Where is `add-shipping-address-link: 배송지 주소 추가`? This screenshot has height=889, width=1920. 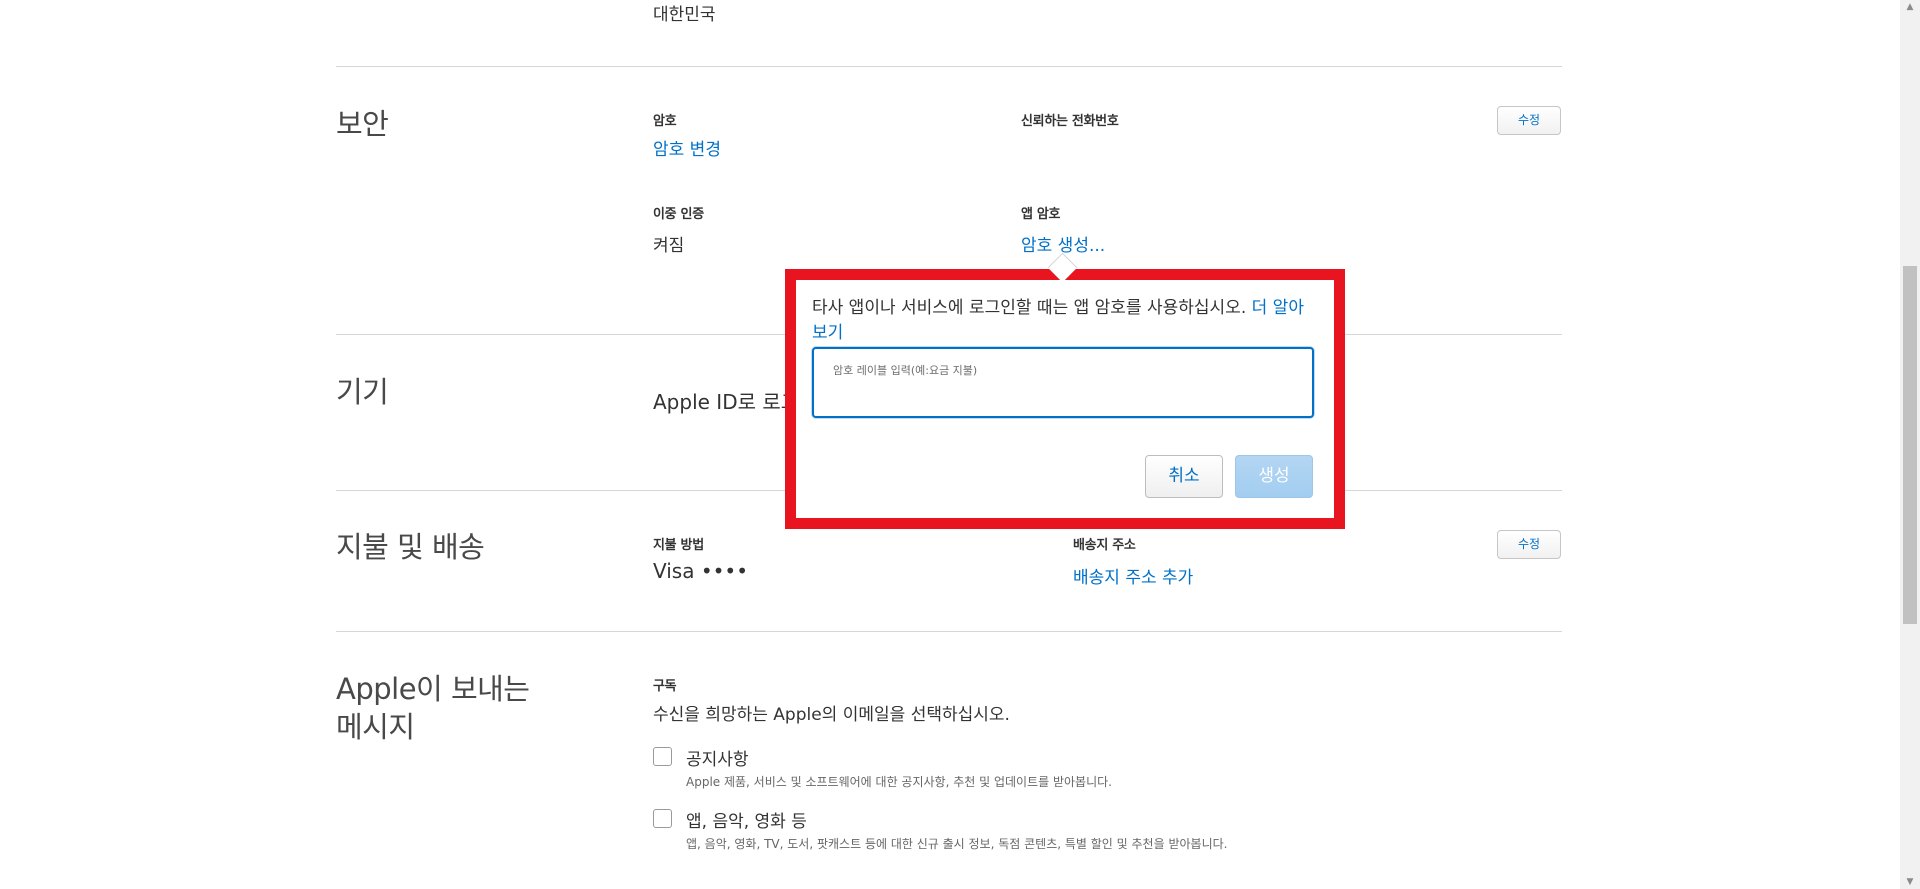
add-shipping-address-link: 배송지 주소 추가 is located at coordinates (1133, 575).